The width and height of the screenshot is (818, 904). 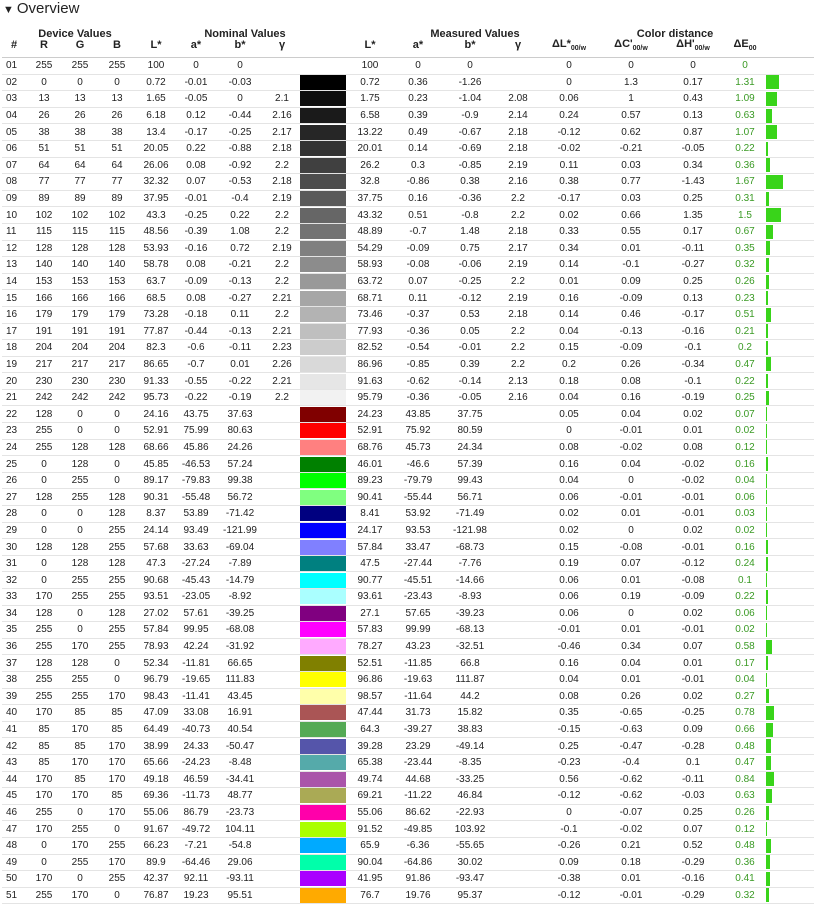 I want to click on cell-delta-E: 0.31, so click(x=745, y=199).